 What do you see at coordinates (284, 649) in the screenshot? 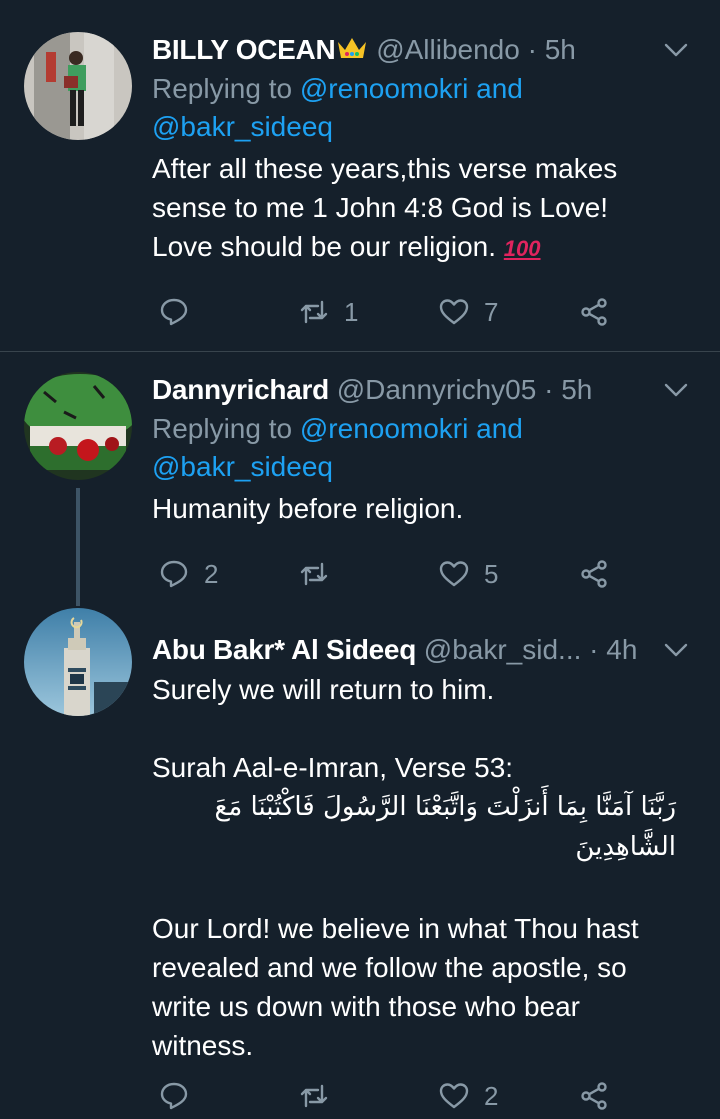
I see `display-name: Abu Bakr* Al Sideeq` at bounding box center [284, 649].